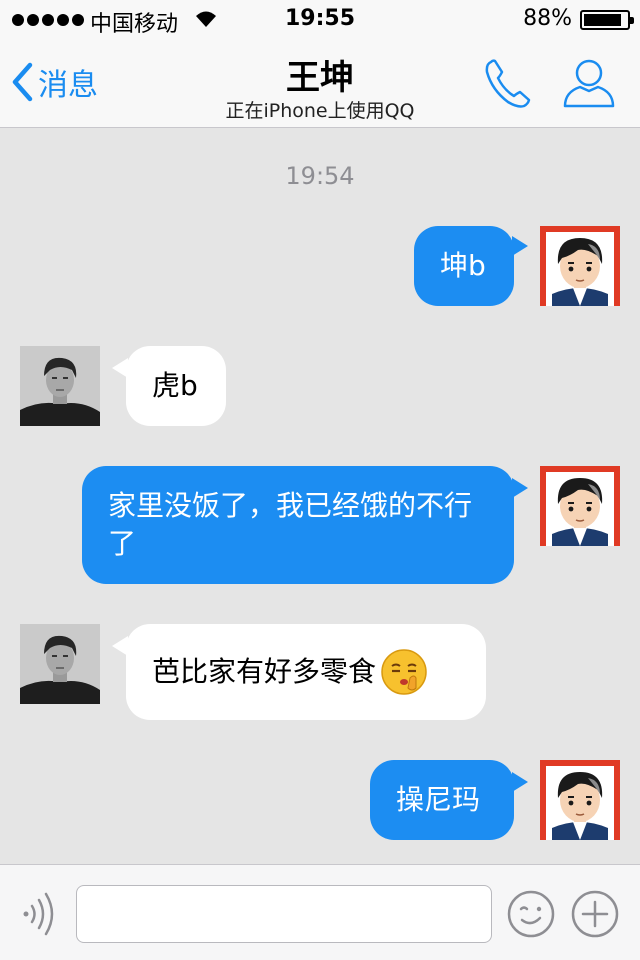 The image size is (640, 960). I want to click on outgoing-message-bubble: 家里没饭了，我已经饿的不行了, so click(298, 525).